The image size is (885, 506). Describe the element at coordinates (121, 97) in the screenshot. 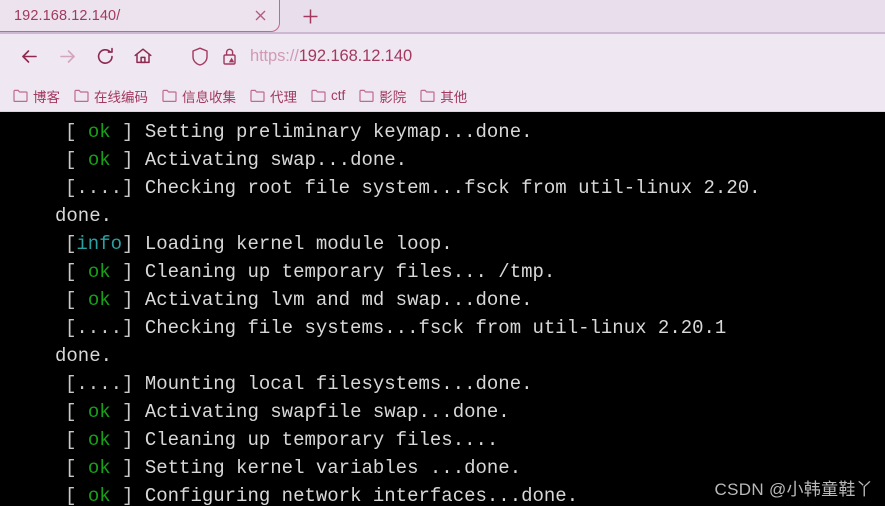

I see `bookmark-label: 在线编码` at that location.